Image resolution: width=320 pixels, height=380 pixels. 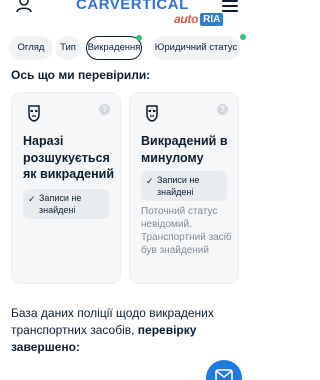 I want to click on autoria-logo: auto RIA, so click(x=199, y=19).